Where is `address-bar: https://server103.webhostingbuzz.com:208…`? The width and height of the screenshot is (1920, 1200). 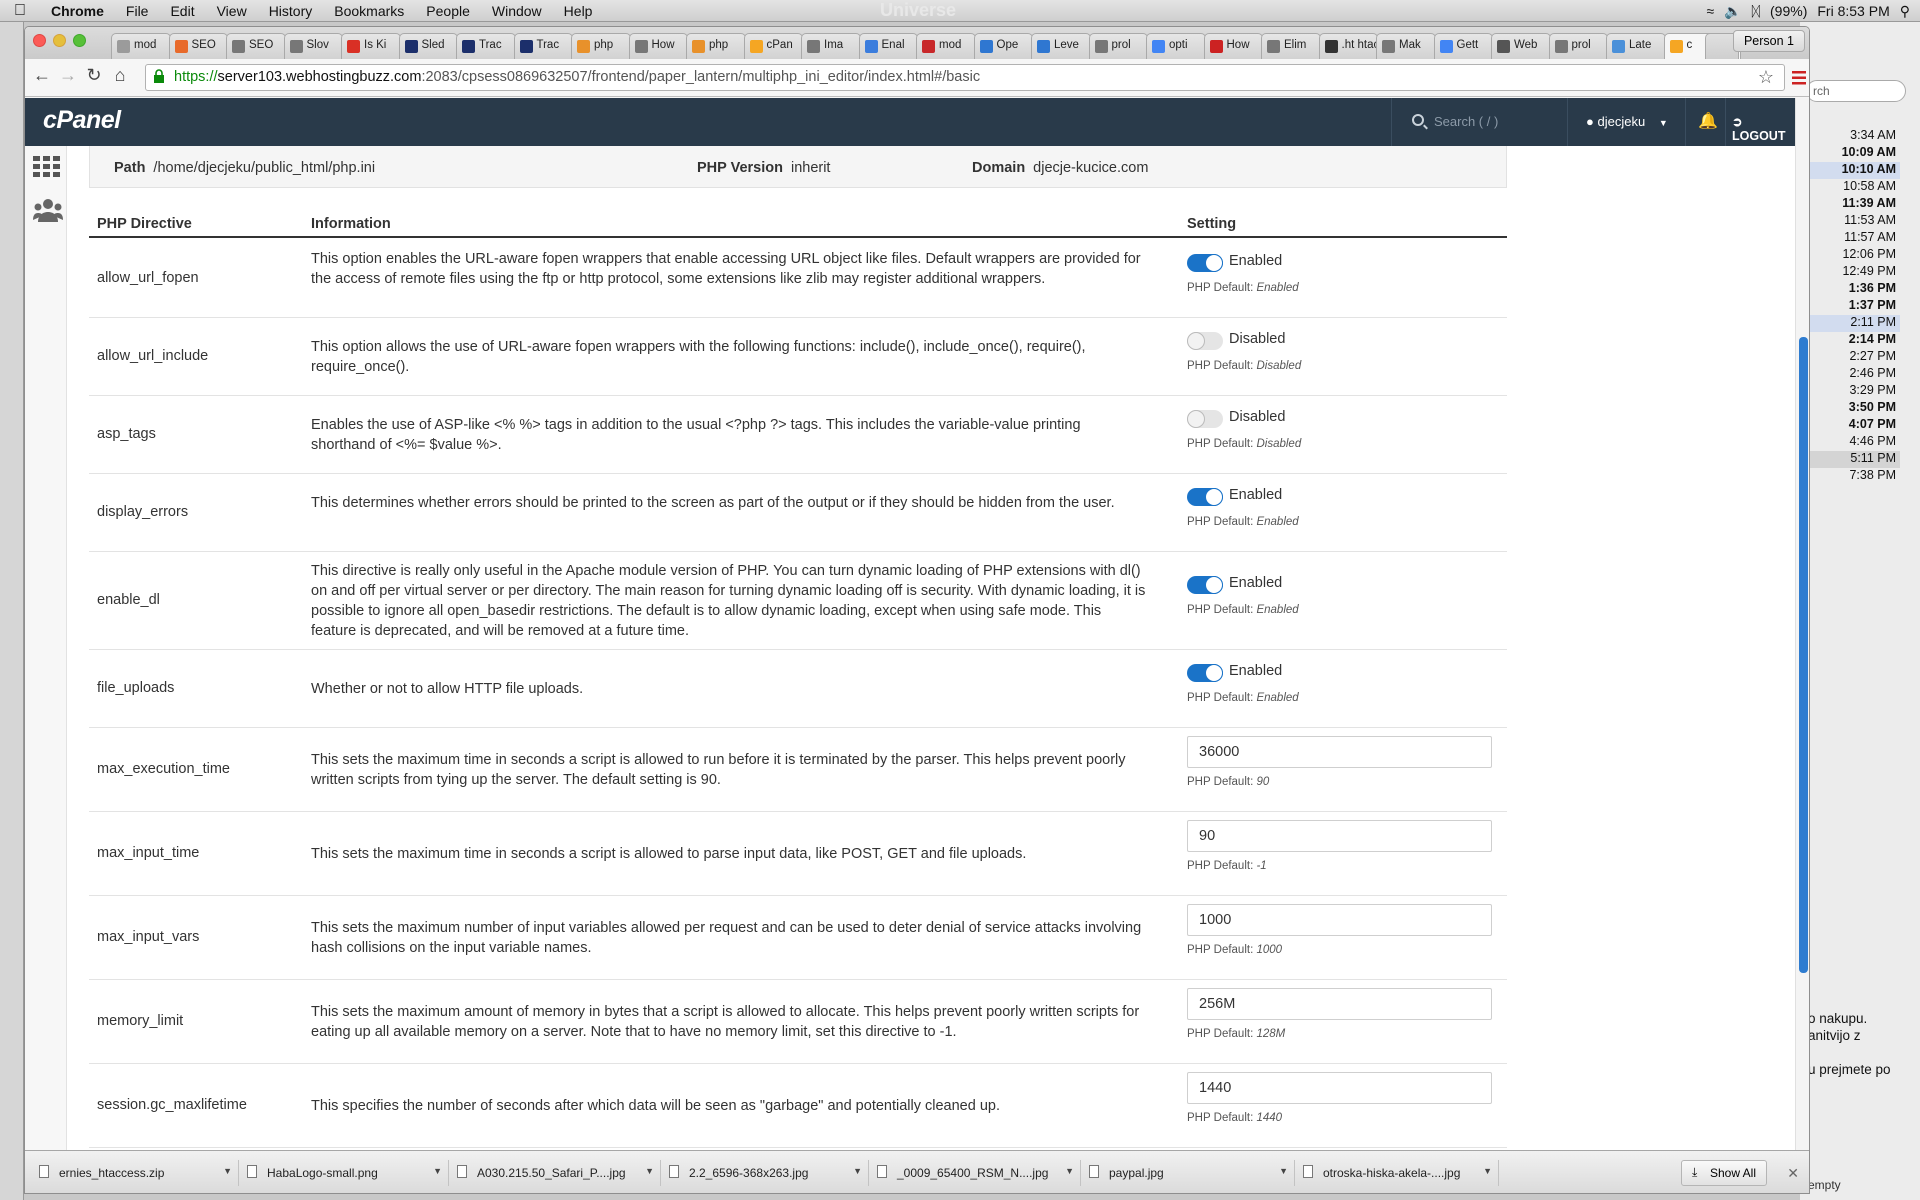
address-bar: https://server103.webhostingbuzz.com:208… is located at coordinates (965, 77).